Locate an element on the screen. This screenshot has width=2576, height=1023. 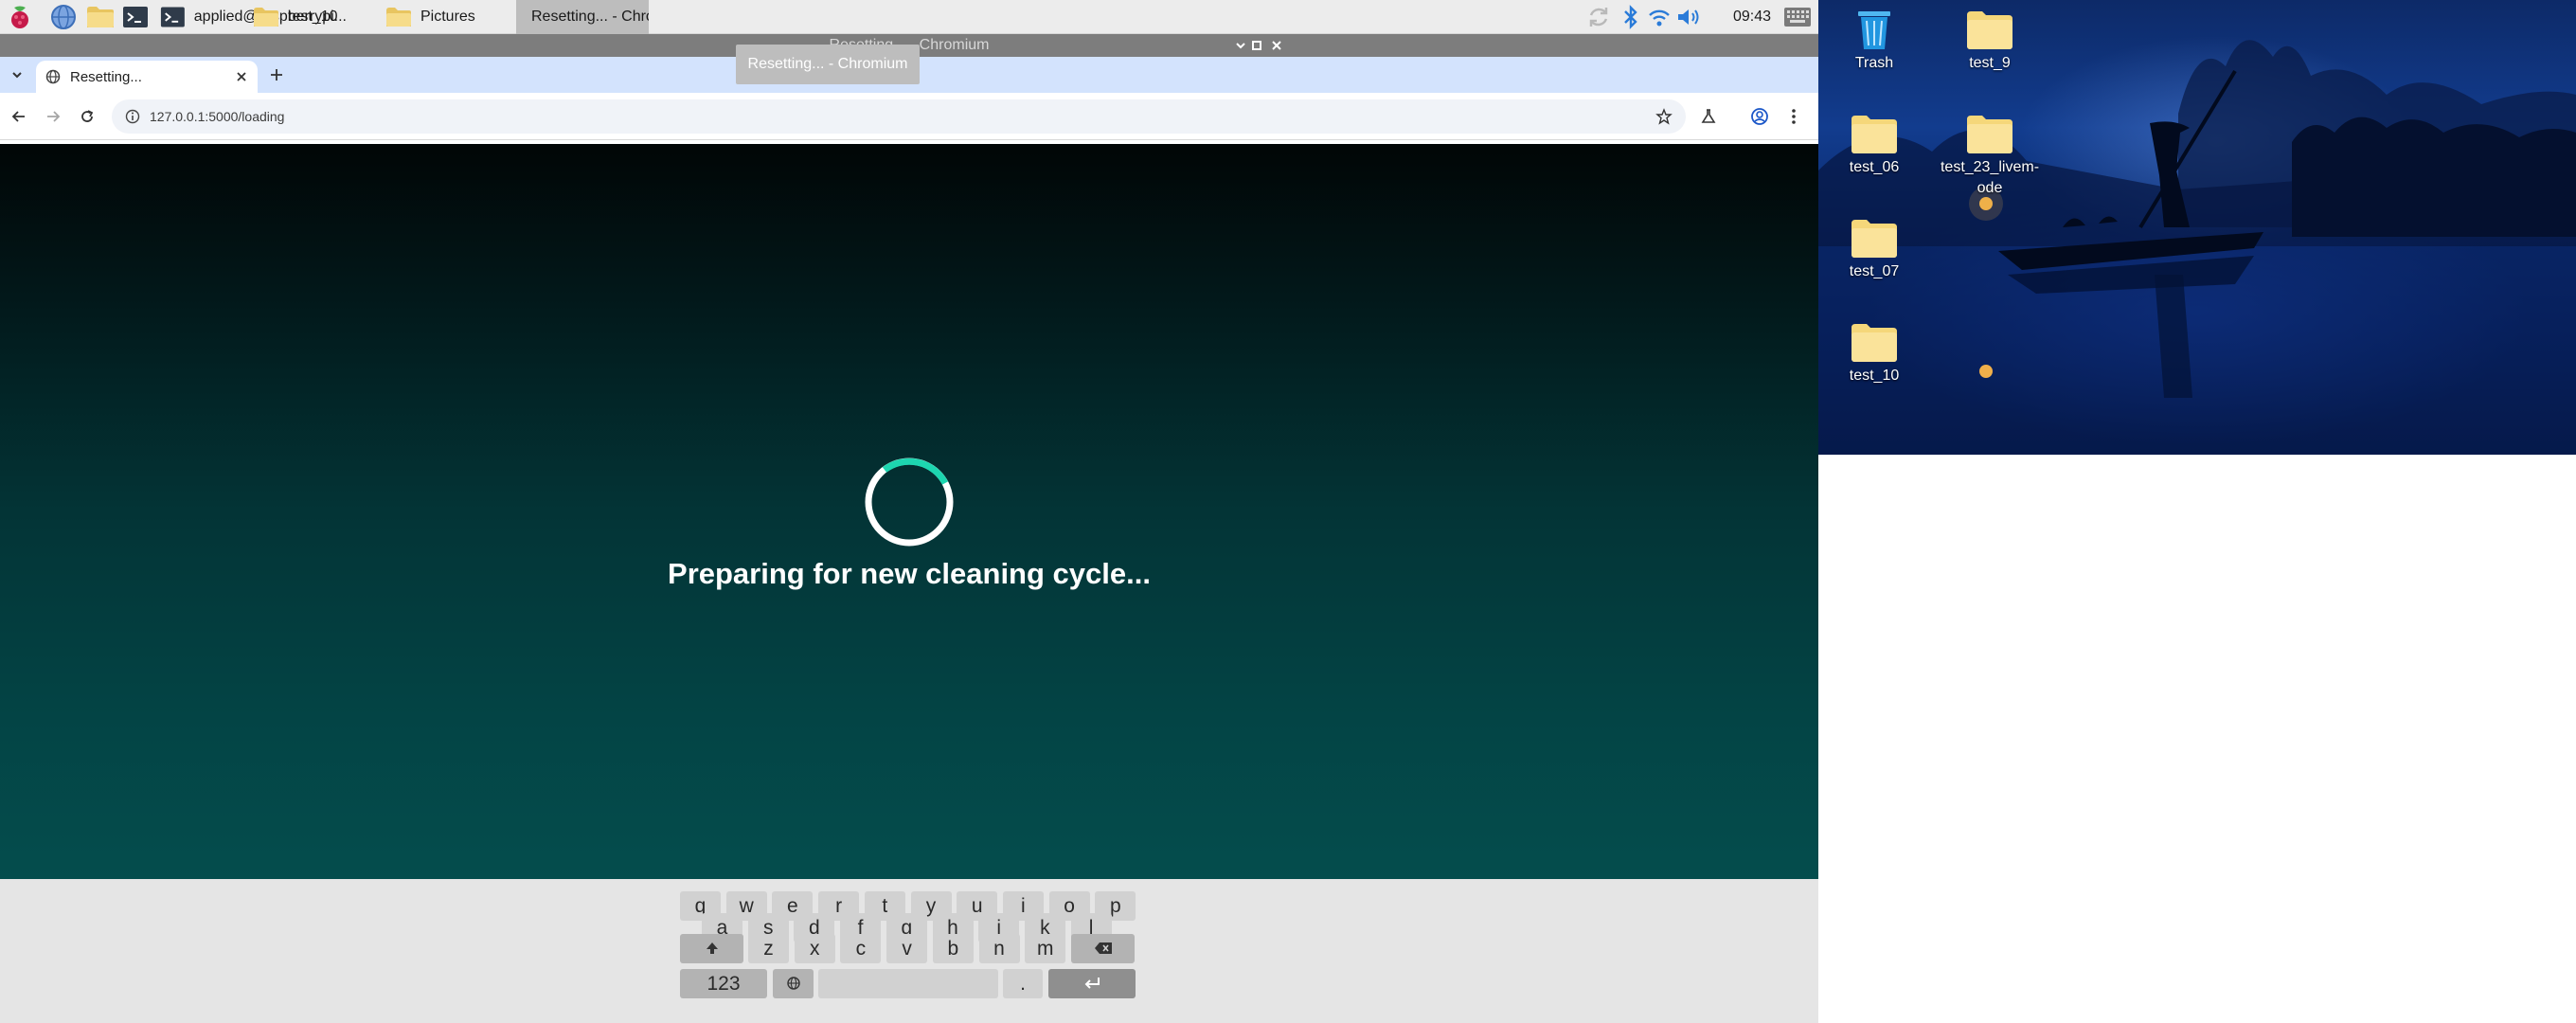
desktop-icon-label: test_9 is located at coordinates (1990, 63).